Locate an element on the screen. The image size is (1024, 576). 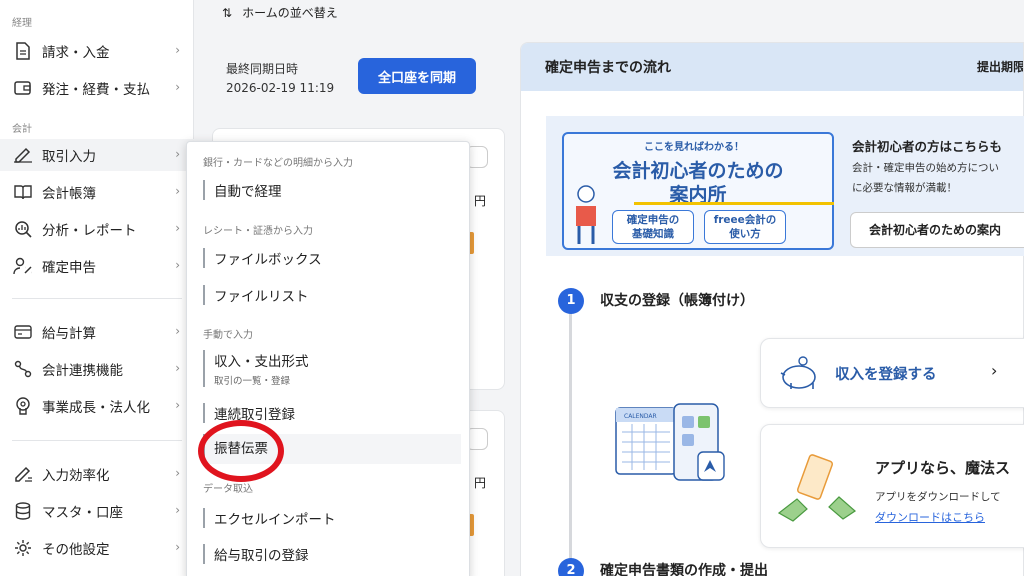
sidebar-item-label: 事業成長・法人化 is located at coordinates (96, 408).